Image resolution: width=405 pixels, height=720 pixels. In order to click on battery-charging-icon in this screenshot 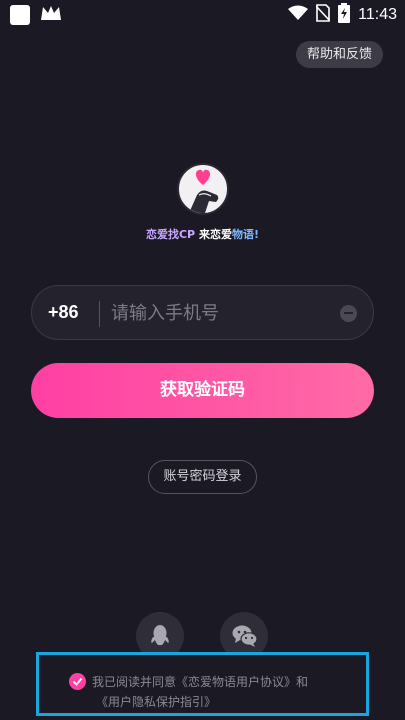, I will do `click(344, 15)`.